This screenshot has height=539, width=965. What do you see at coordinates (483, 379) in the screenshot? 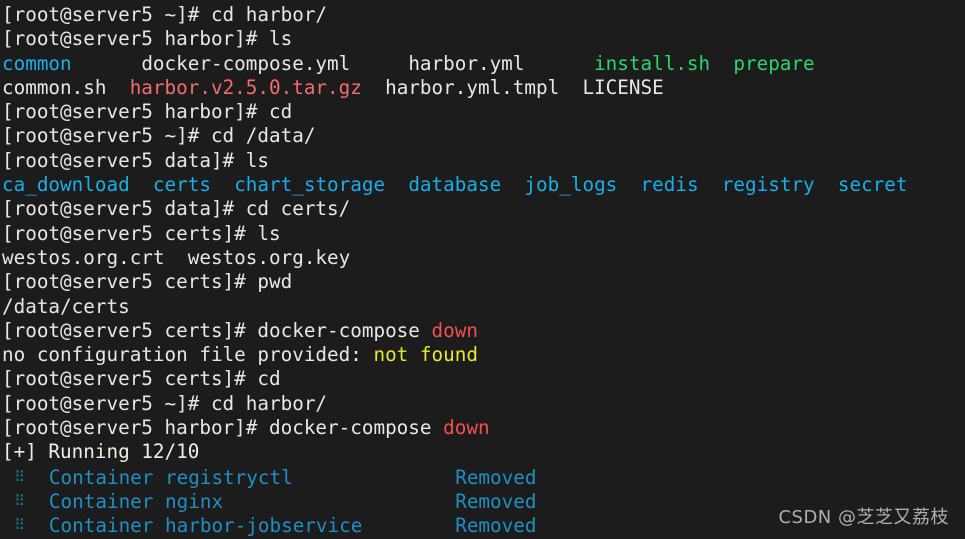
I see `terminal-line: [root@server5 certs]# cd` at bounding box center [483, 379].